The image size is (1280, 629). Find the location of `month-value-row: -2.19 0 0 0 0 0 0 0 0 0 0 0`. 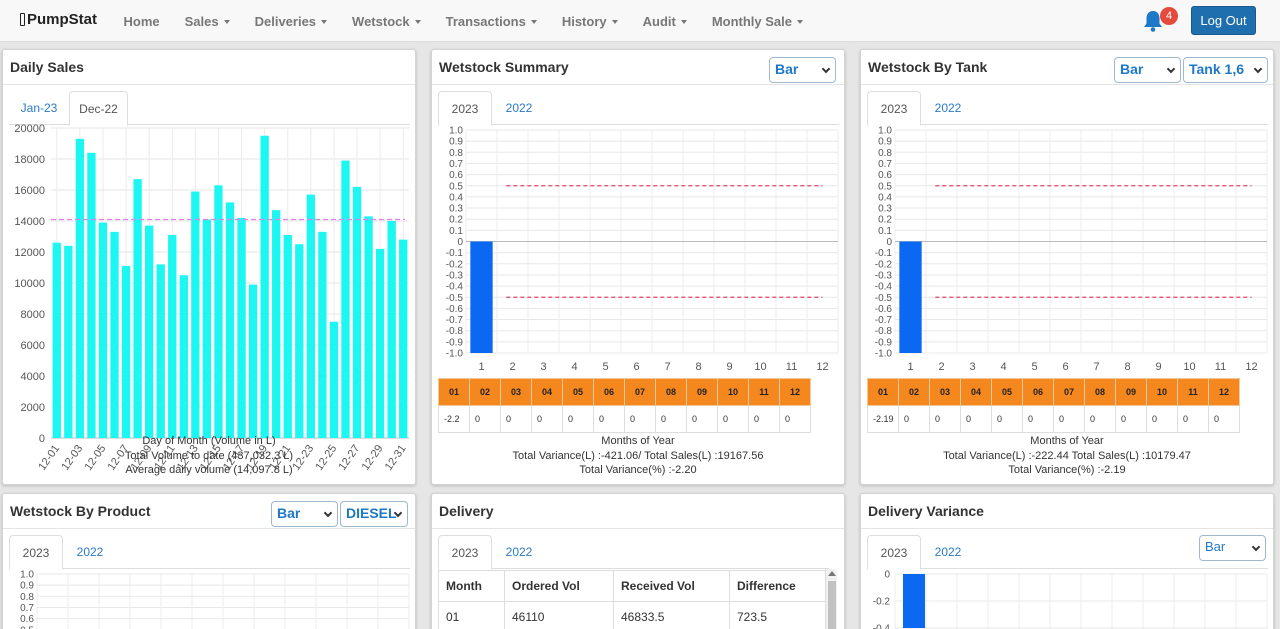

month-value-row: -2.19 0 0 0 0 0 0 0 0 0 0 0 is located at coordinates (1053, 419).